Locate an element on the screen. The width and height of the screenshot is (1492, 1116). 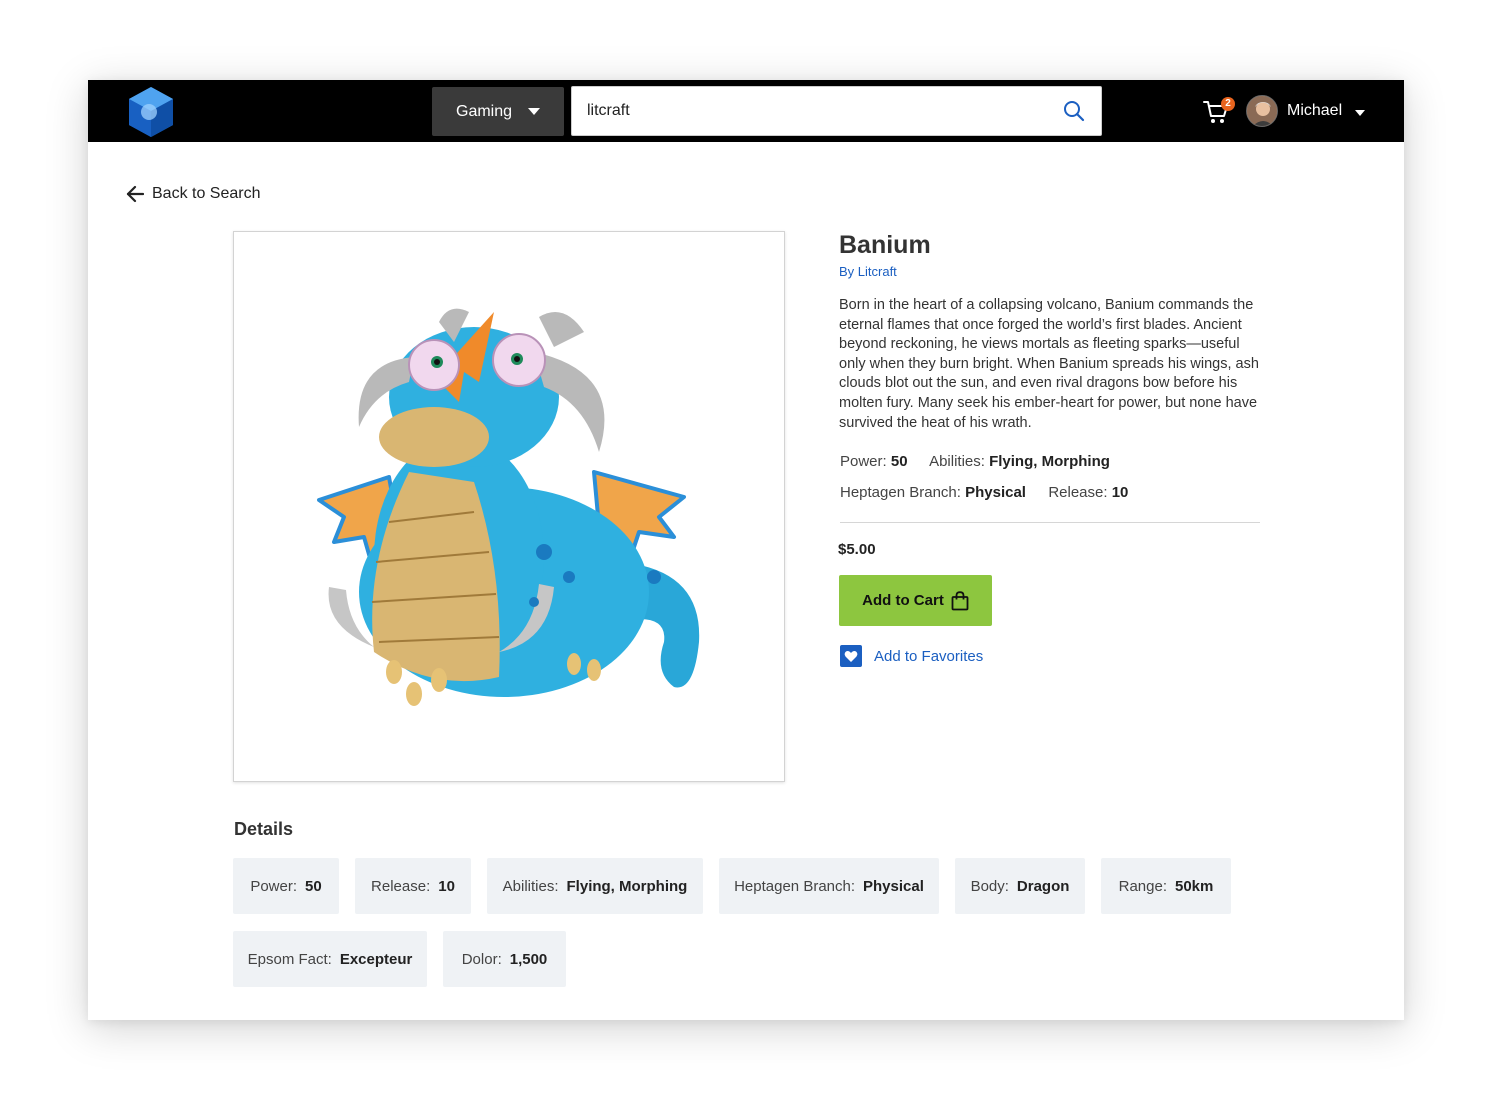
detail-label: Range: is located at coordinates (1142, 886).